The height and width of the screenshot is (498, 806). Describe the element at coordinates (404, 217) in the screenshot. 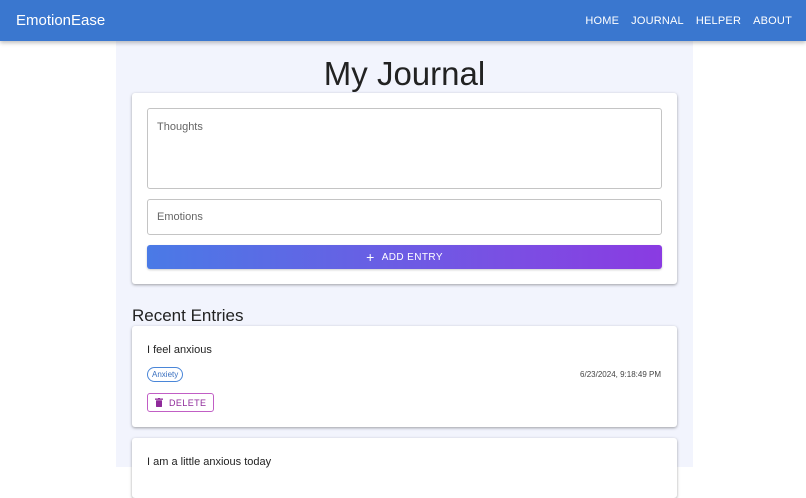

I see `emotions-input` at that location.